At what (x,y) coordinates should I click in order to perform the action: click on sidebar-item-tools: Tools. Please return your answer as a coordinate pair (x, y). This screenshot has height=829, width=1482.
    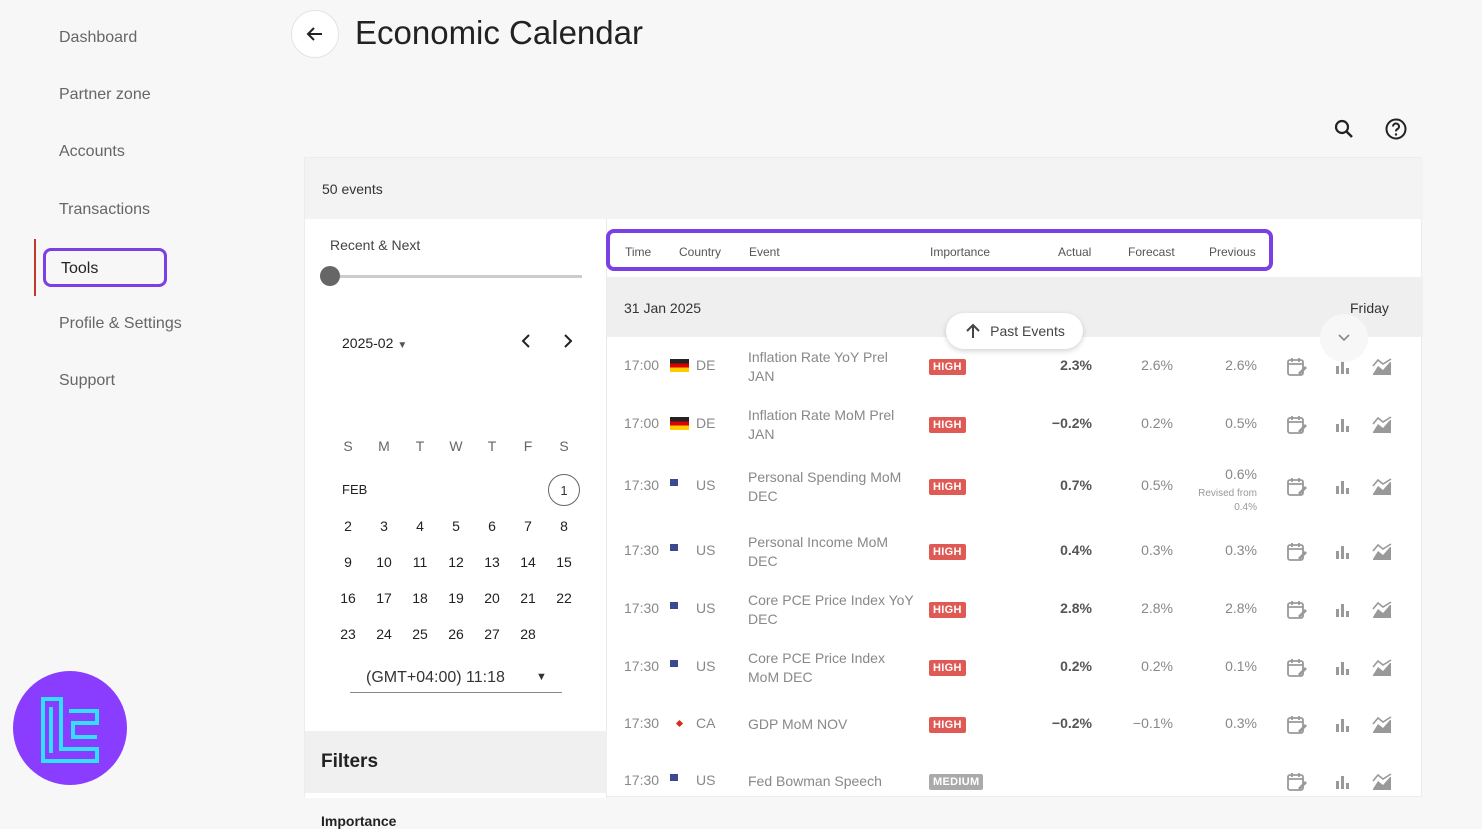
    Looking at the image, I should click on (105, 267).